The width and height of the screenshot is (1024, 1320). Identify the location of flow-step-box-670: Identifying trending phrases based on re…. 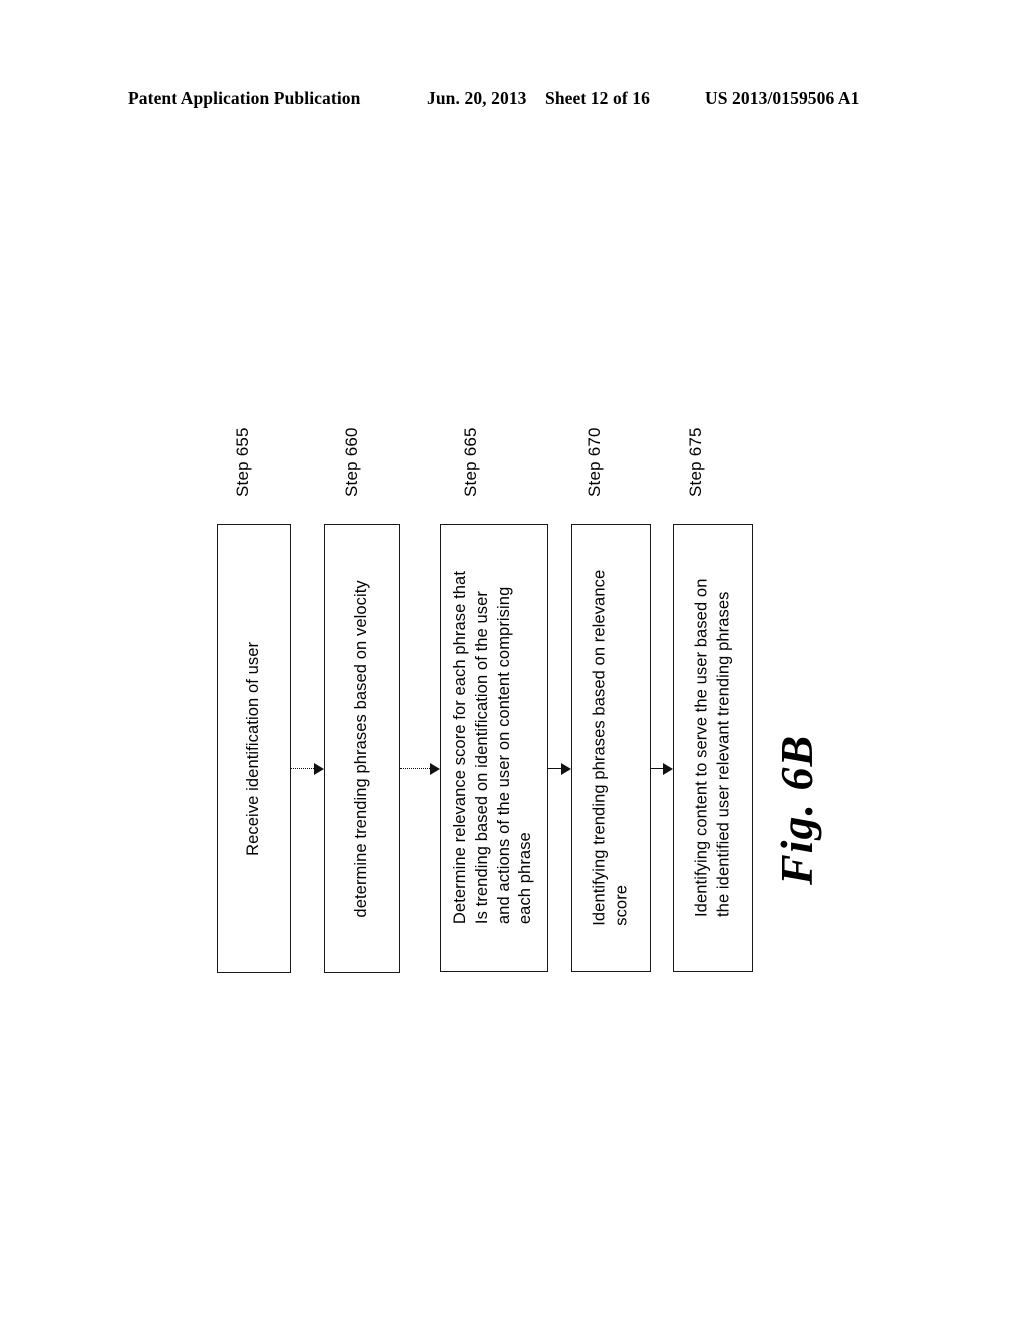
(611, 748).